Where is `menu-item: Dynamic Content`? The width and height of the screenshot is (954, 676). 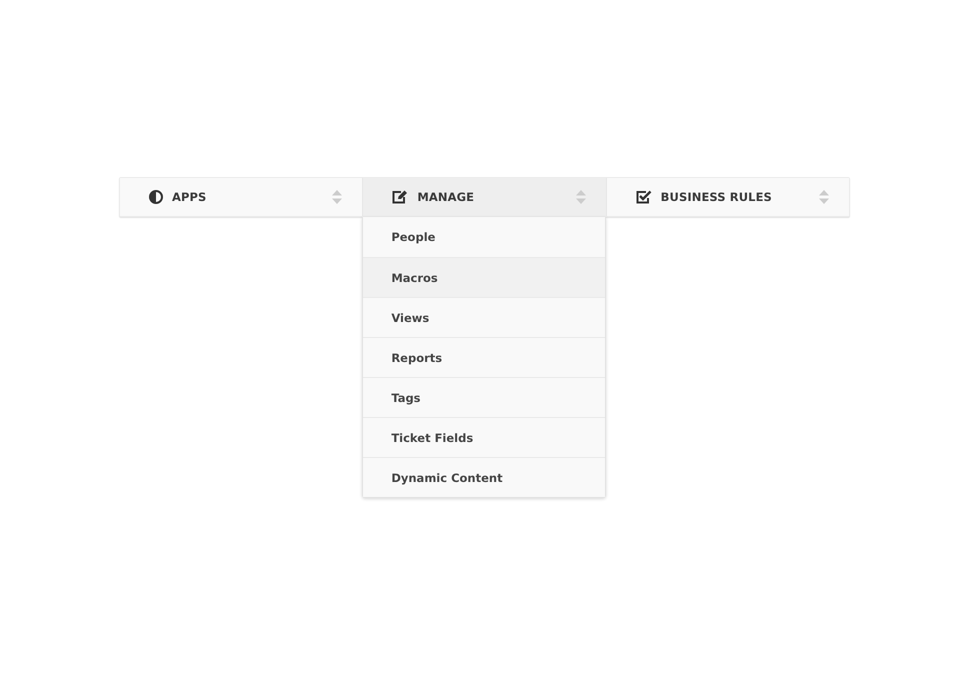 menu-item: Dynamic Content is located at coordinates (484, 477).